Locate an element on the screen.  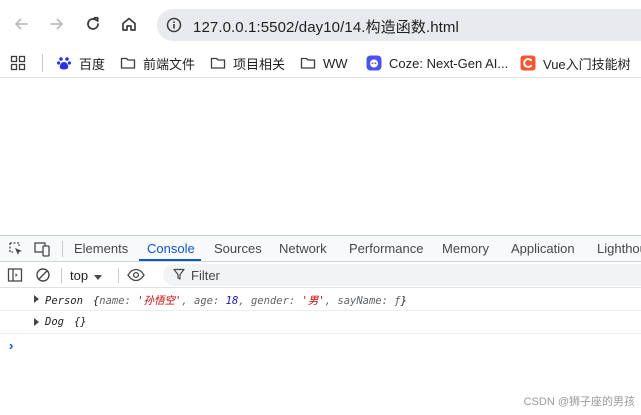
live-expression-eye-icon is located at coordinates (136, 275).